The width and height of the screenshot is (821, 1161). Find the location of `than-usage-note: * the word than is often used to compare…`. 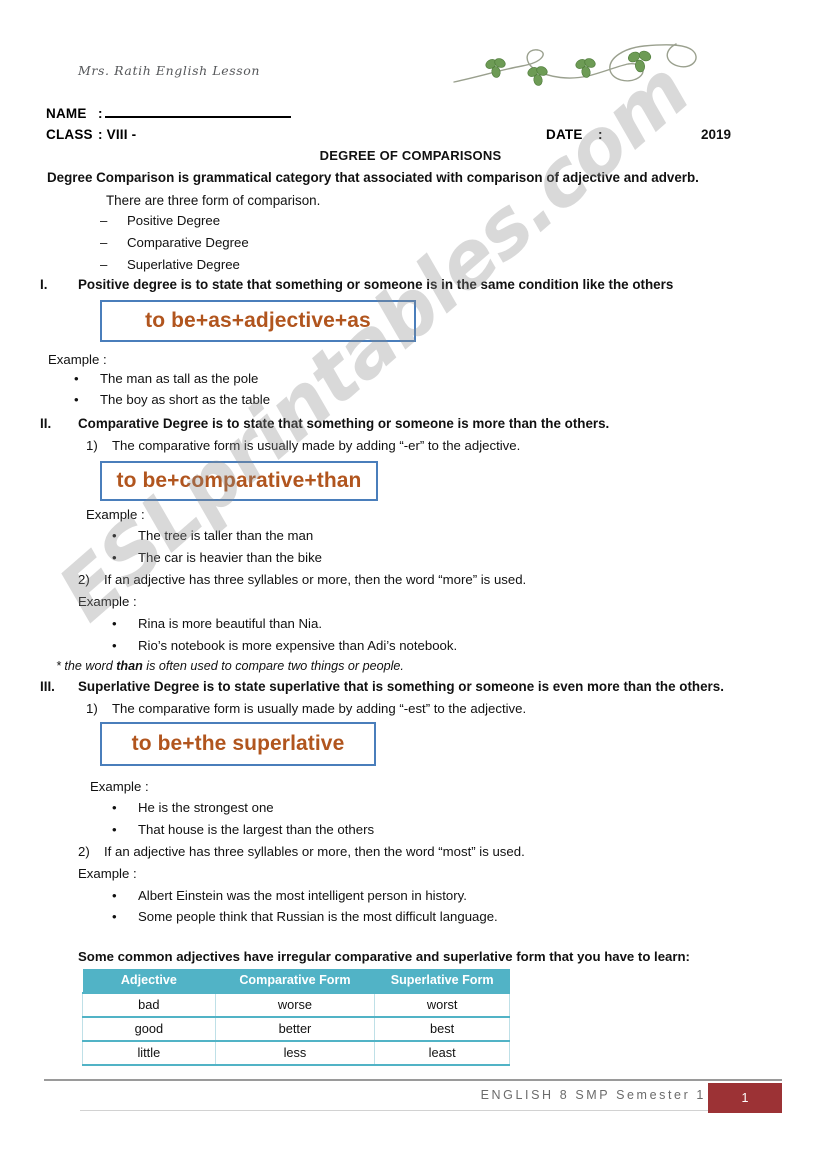

than-usage-note: * the word than is often used to compare… is located at coordinates (230, 666).